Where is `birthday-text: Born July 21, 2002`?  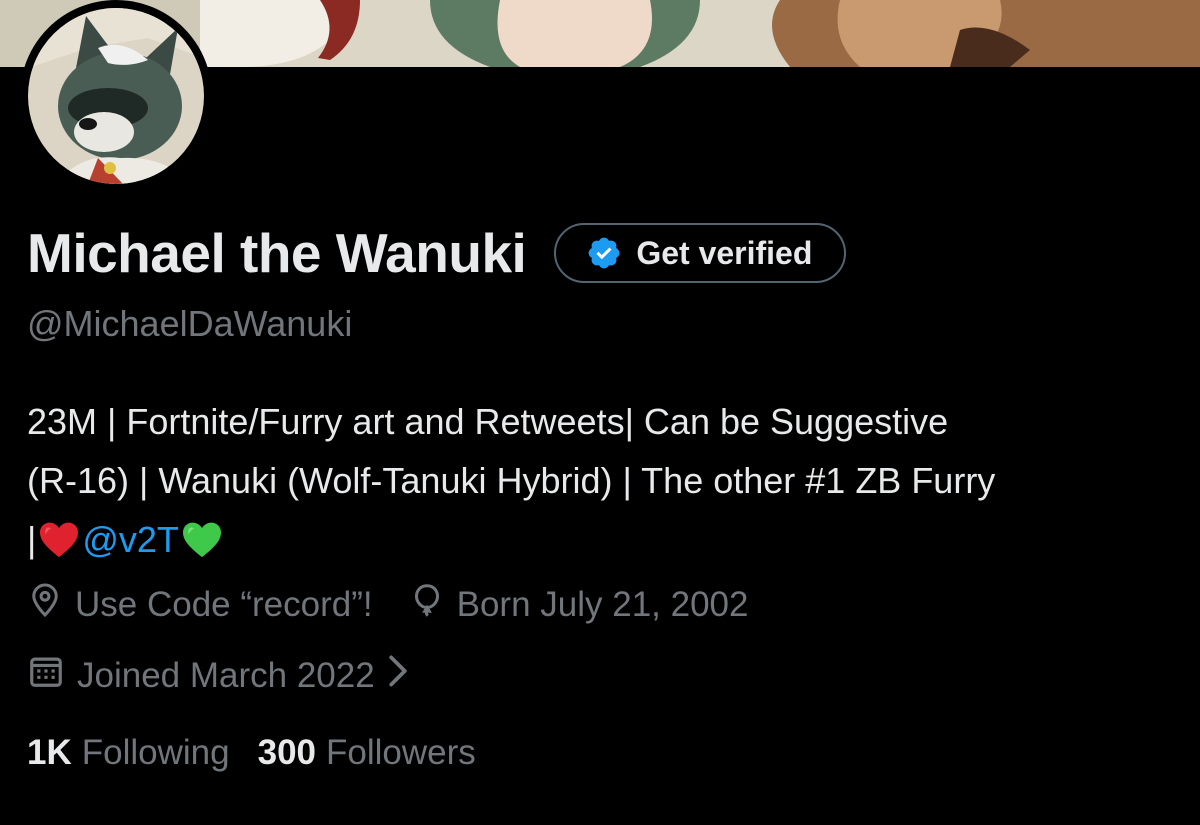
birthday-text: Born July 21, 2002 is located at coordinates (602, 604).